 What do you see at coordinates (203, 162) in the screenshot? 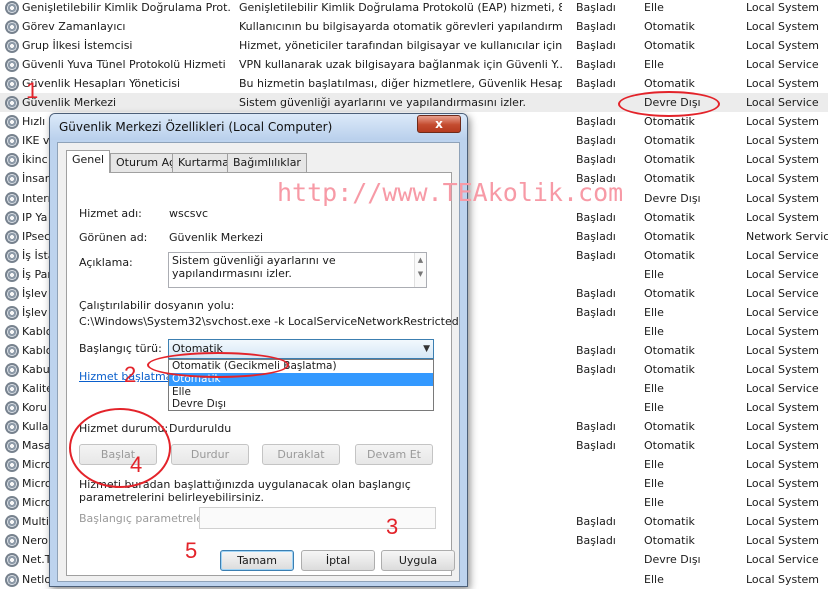
I see `tab-kurtarma: Kurtarma` at bounding box center [203, 162].